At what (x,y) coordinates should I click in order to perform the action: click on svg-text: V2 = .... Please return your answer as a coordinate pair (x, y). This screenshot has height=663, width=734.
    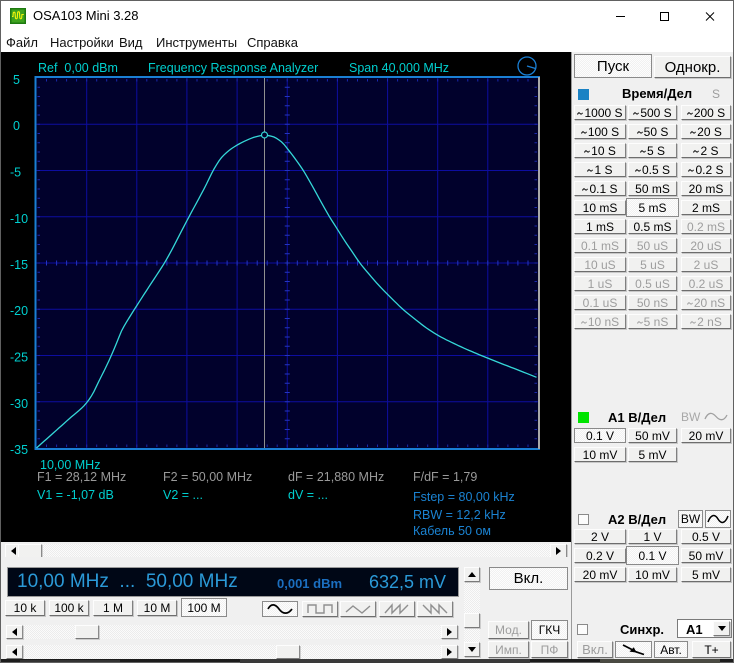
    Looking at the image, I should click on (183, 495).